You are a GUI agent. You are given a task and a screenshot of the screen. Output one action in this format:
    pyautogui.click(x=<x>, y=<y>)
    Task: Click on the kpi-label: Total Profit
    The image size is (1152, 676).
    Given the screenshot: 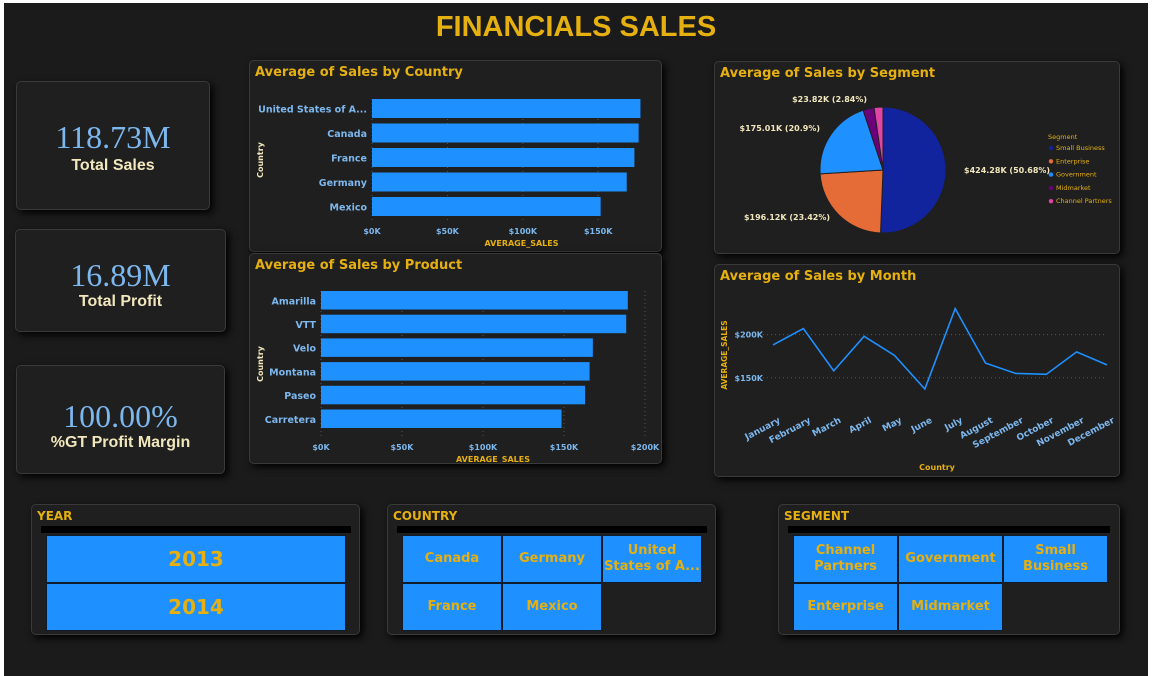 What is the action you would take?
    pyautogui.click(x=120, y=301)
    